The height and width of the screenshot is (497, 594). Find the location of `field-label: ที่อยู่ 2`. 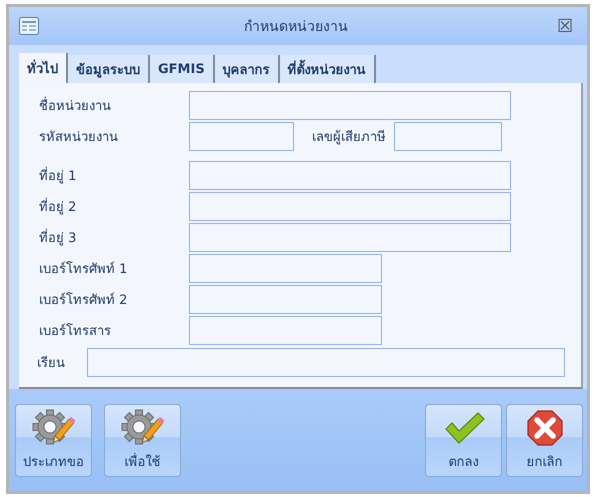

field-label: ที่อยู่ 2 is located at coordinates (104, 206).